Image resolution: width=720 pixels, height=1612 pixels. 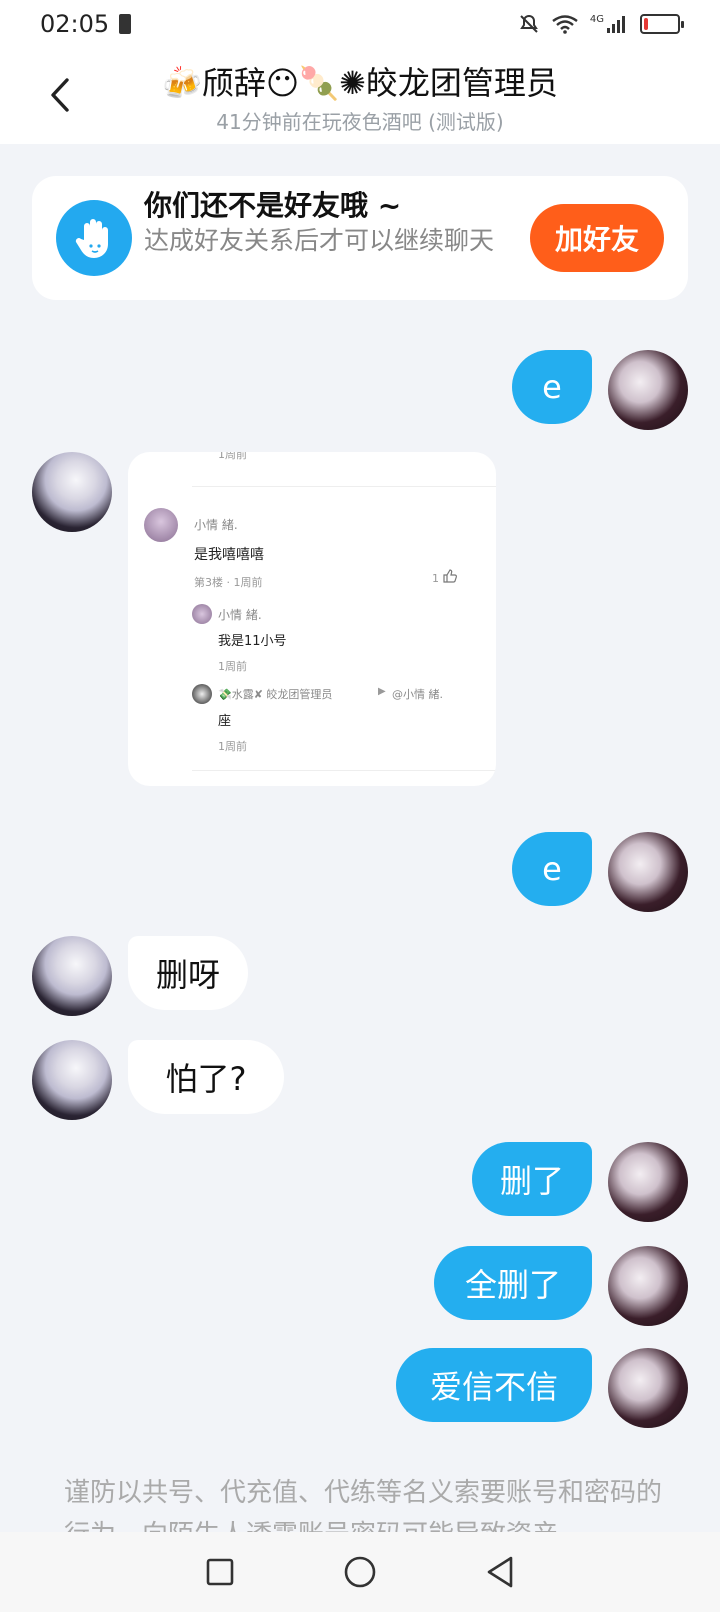 I want to click on triangle-back-icon, so click(x=500, y=1572).